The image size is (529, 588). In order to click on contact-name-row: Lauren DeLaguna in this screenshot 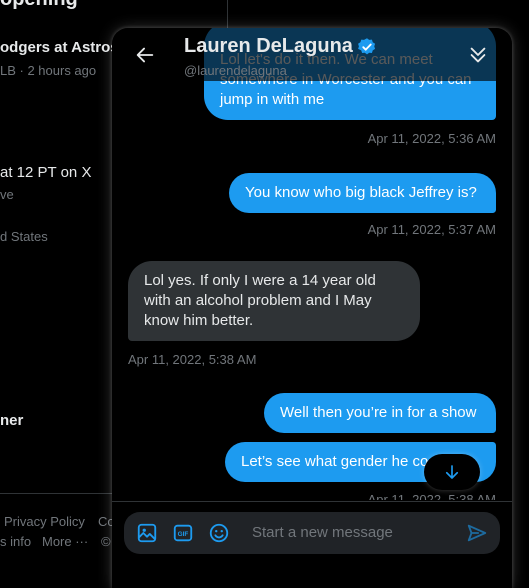, I will do `click(280, 46)`.